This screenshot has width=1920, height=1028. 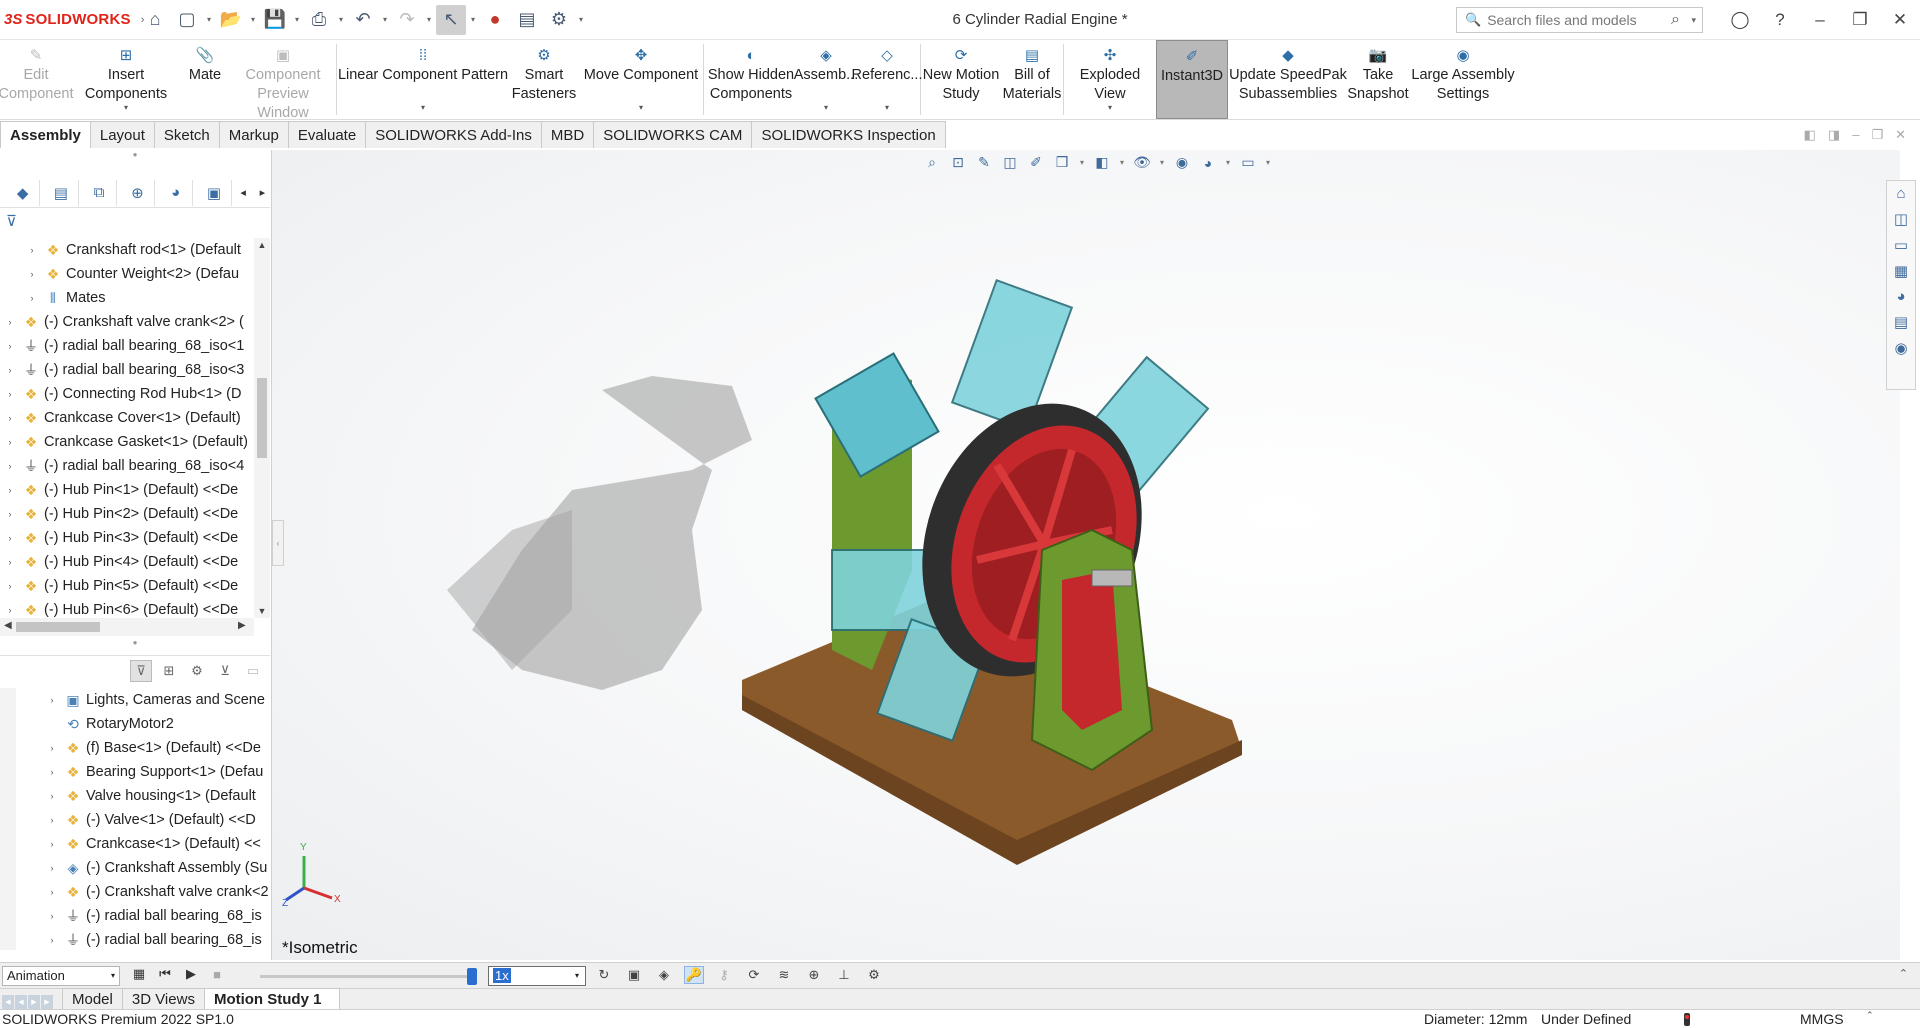 I want to click on tabs-scroll-left-icon: ◂, so click(x=243, y=193).